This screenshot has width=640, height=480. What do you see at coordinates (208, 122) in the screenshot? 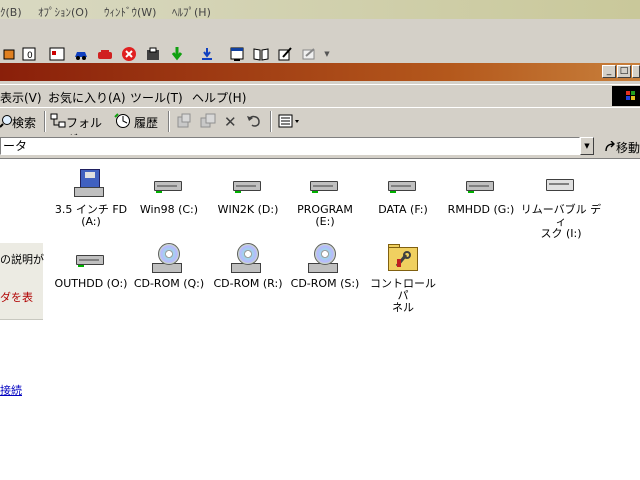
I see `copy-to-icon` at bounding box center [208, 122].